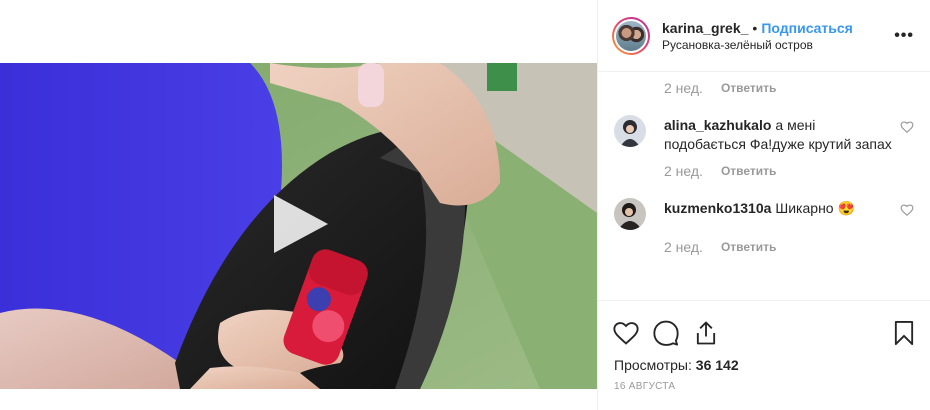 This screenshot has height=410, width=930. I want to click on author-username: karina_grek_, so click(705, 28).